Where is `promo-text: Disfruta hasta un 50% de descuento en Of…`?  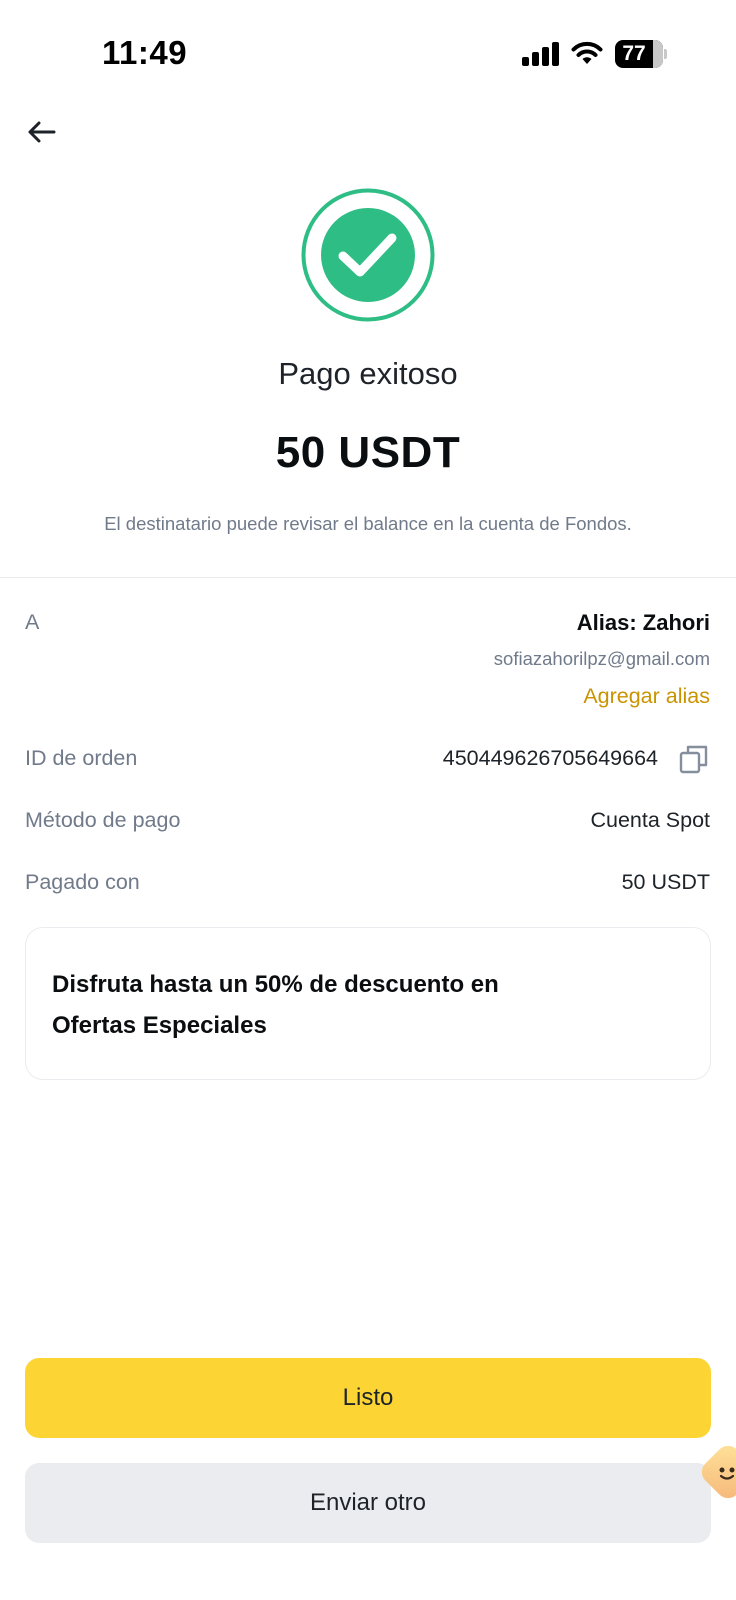 promo-text: Disfruta hasta un 50% de descuento en Of… is located at coordinates (275, 1005).